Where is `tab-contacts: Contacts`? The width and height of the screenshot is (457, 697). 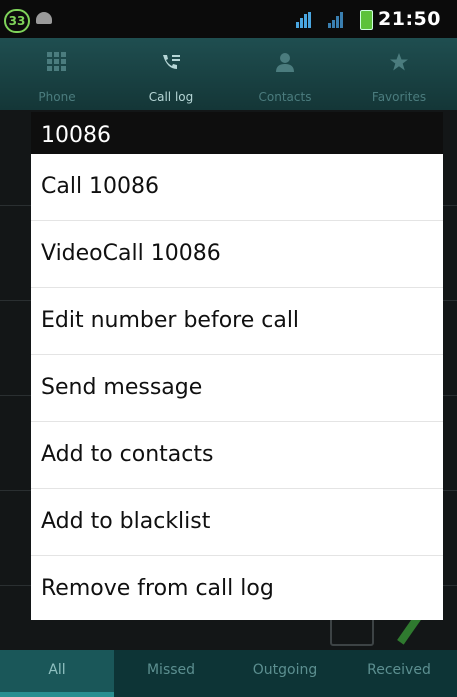
tab-contacts: Contacts is located at coordinates (285, 74).